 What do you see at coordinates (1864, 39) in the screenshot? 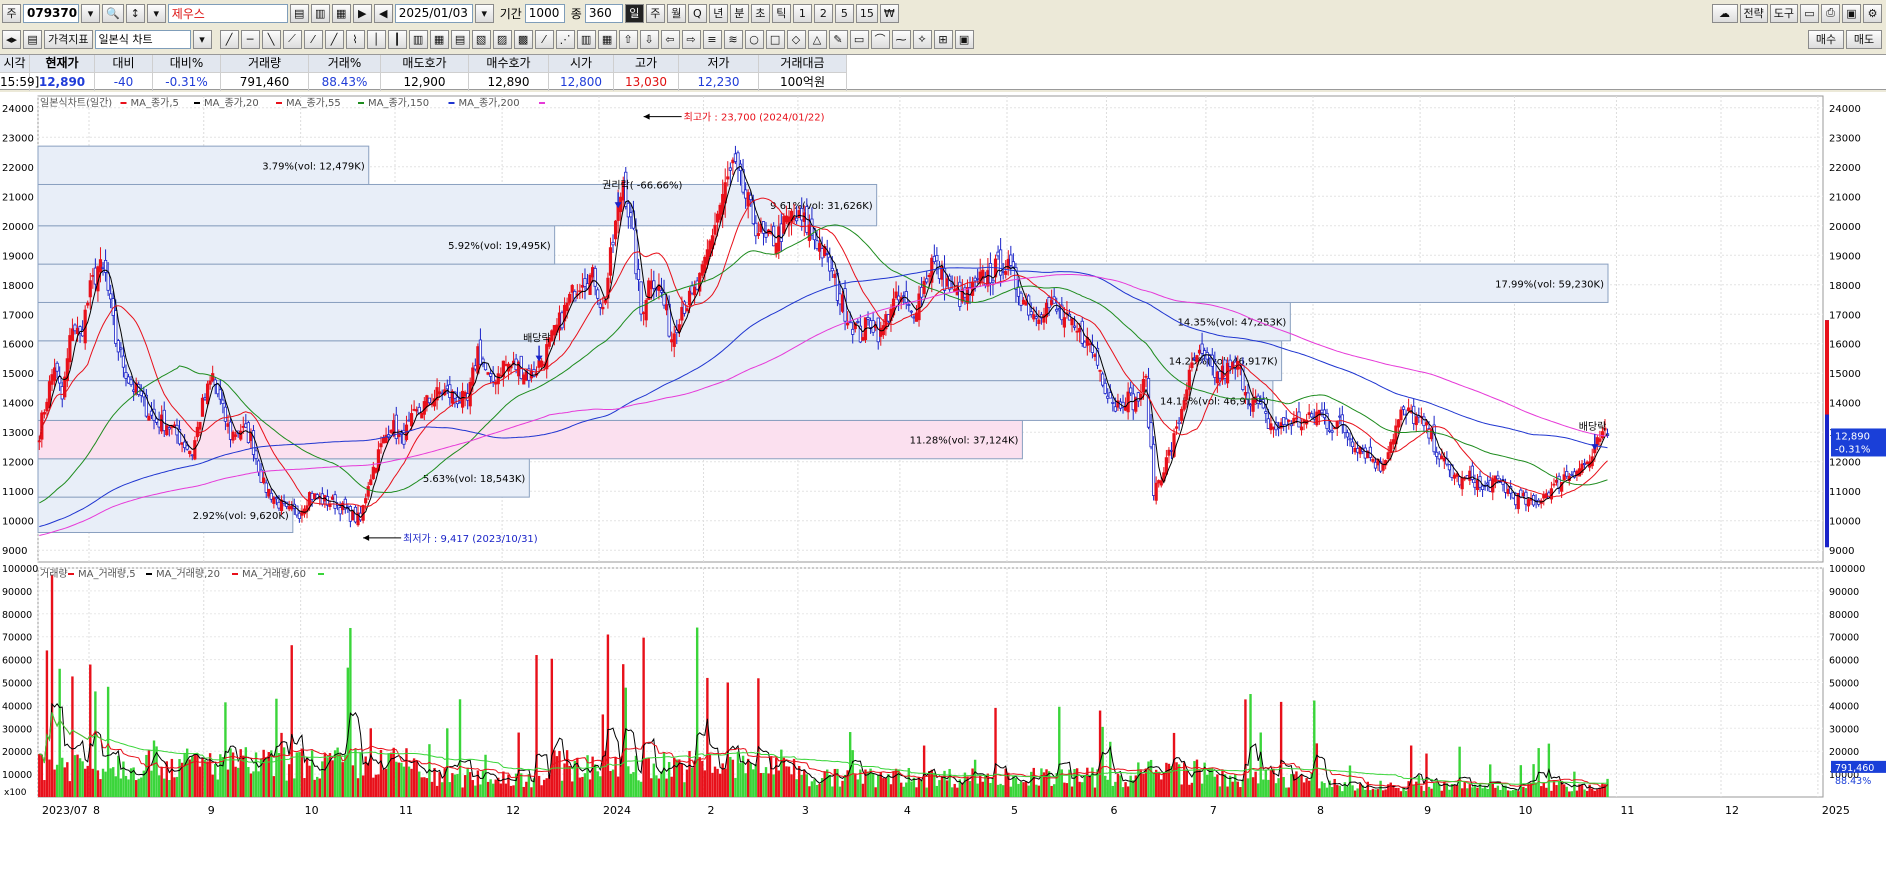
I see `sell-button: 매도` at bounding box center [1864, 39].